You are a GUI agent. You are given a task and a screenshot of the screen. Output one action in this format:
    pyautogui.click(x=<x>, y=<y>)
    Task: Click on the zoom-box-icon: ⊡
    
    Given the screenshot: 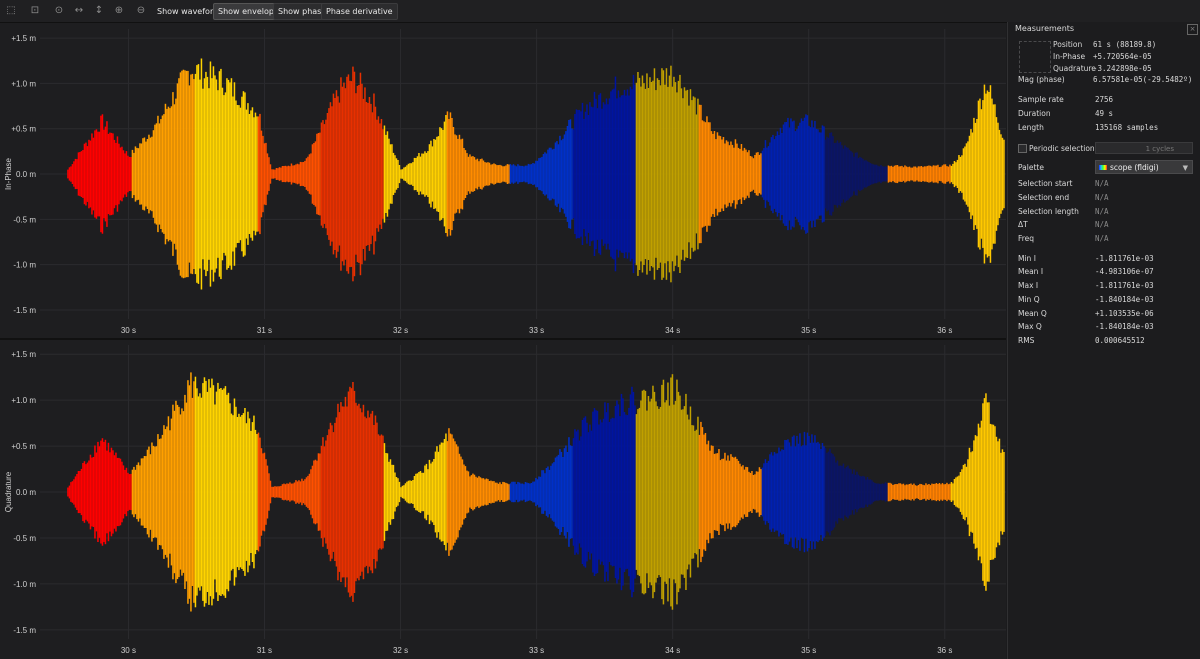 What is the action you would take?
    pyautogui.click(x=35, y=11)
    